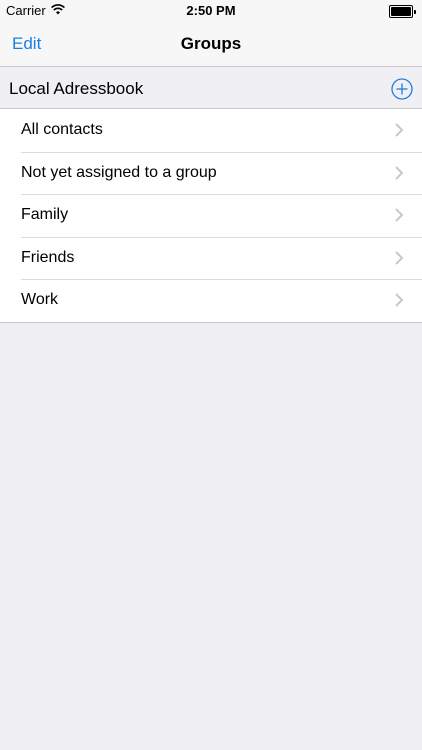  What do you see at coordinates (48, 257) in the screenshot?
I see `group-label: Friends` at bounding box center [48, 257].